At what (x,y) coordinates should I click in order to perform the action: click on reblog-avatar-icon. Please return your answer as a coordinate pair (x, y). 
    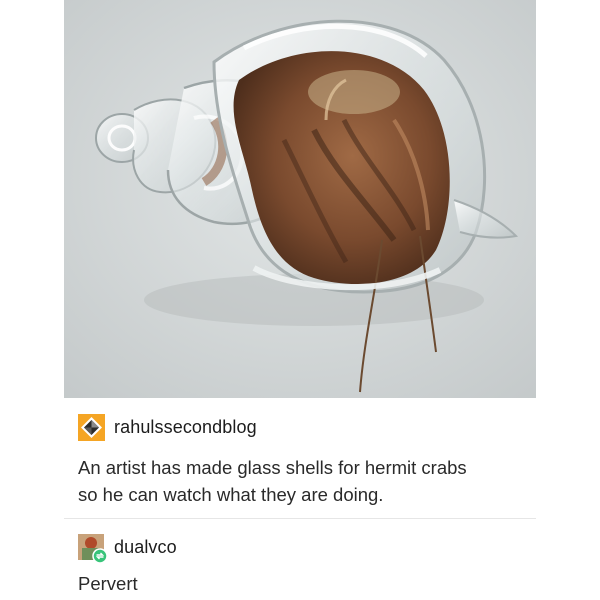
    Looking at the image, I should click on (93, 548).